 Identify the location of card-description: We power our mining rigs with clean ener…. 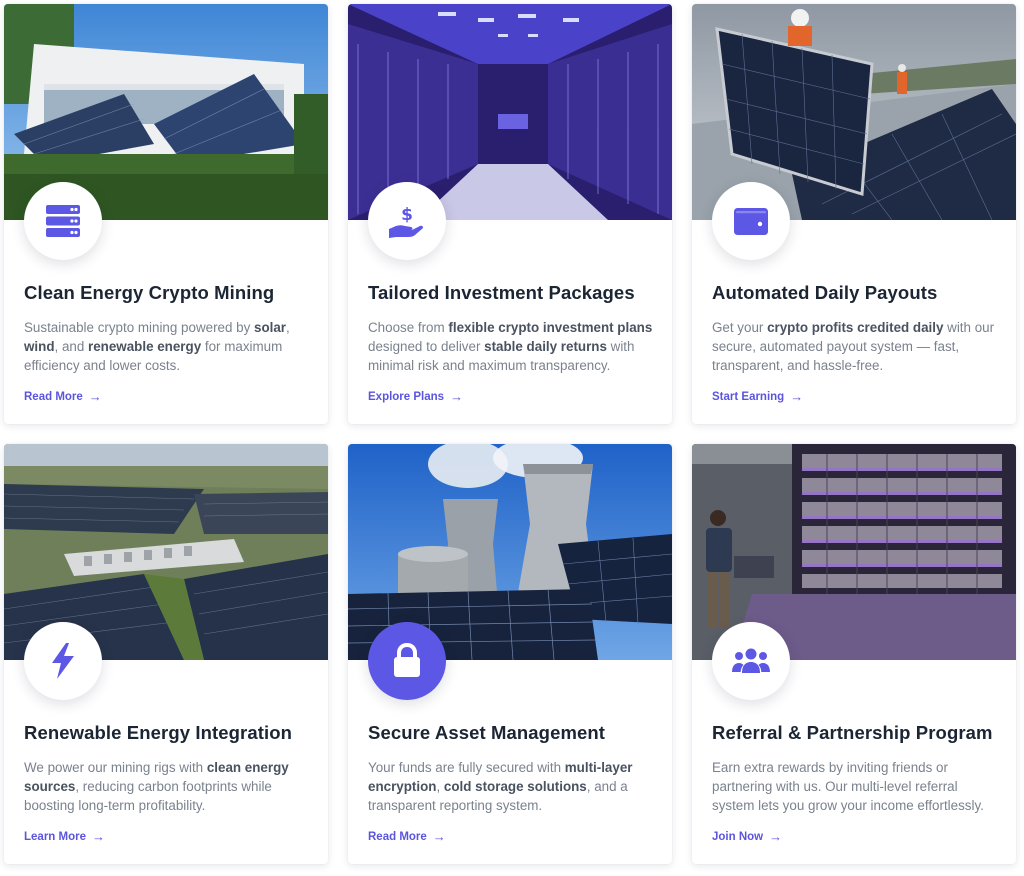
(156, 786).